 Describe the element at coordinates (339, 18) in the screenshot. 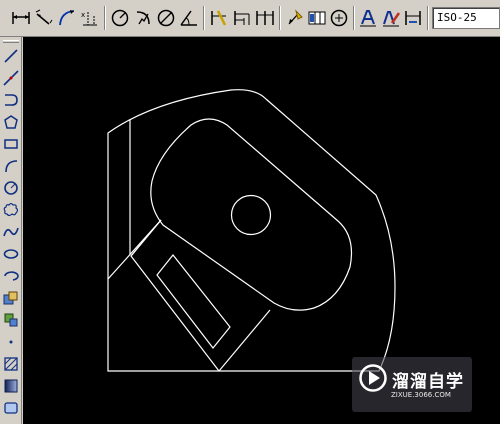

I see `center-mark-icon` at that location.